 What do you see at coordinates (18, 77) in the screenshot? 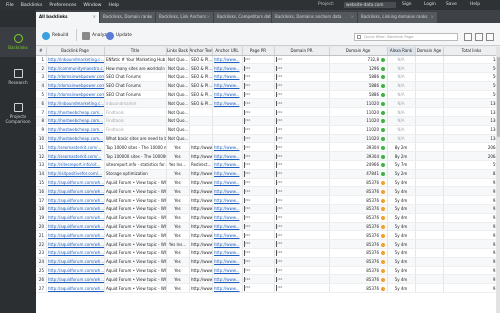
I see `sidebar-item-1: Research` at bounding box center [18, 77].